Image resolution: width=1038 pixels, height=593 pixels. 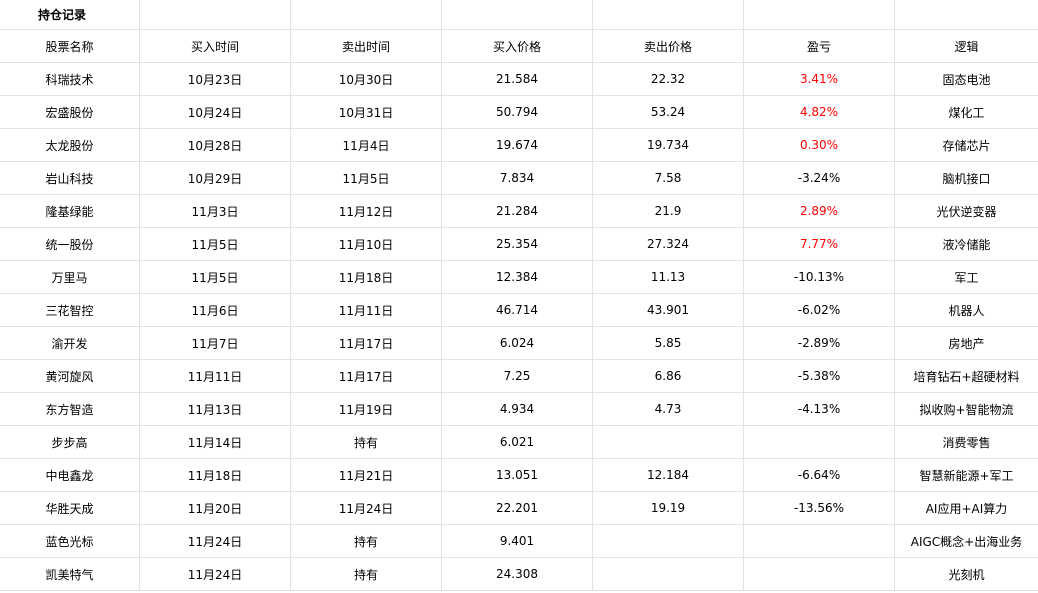 I want to click on sell-price-cell: 27.324, so click(x=668, y=244).